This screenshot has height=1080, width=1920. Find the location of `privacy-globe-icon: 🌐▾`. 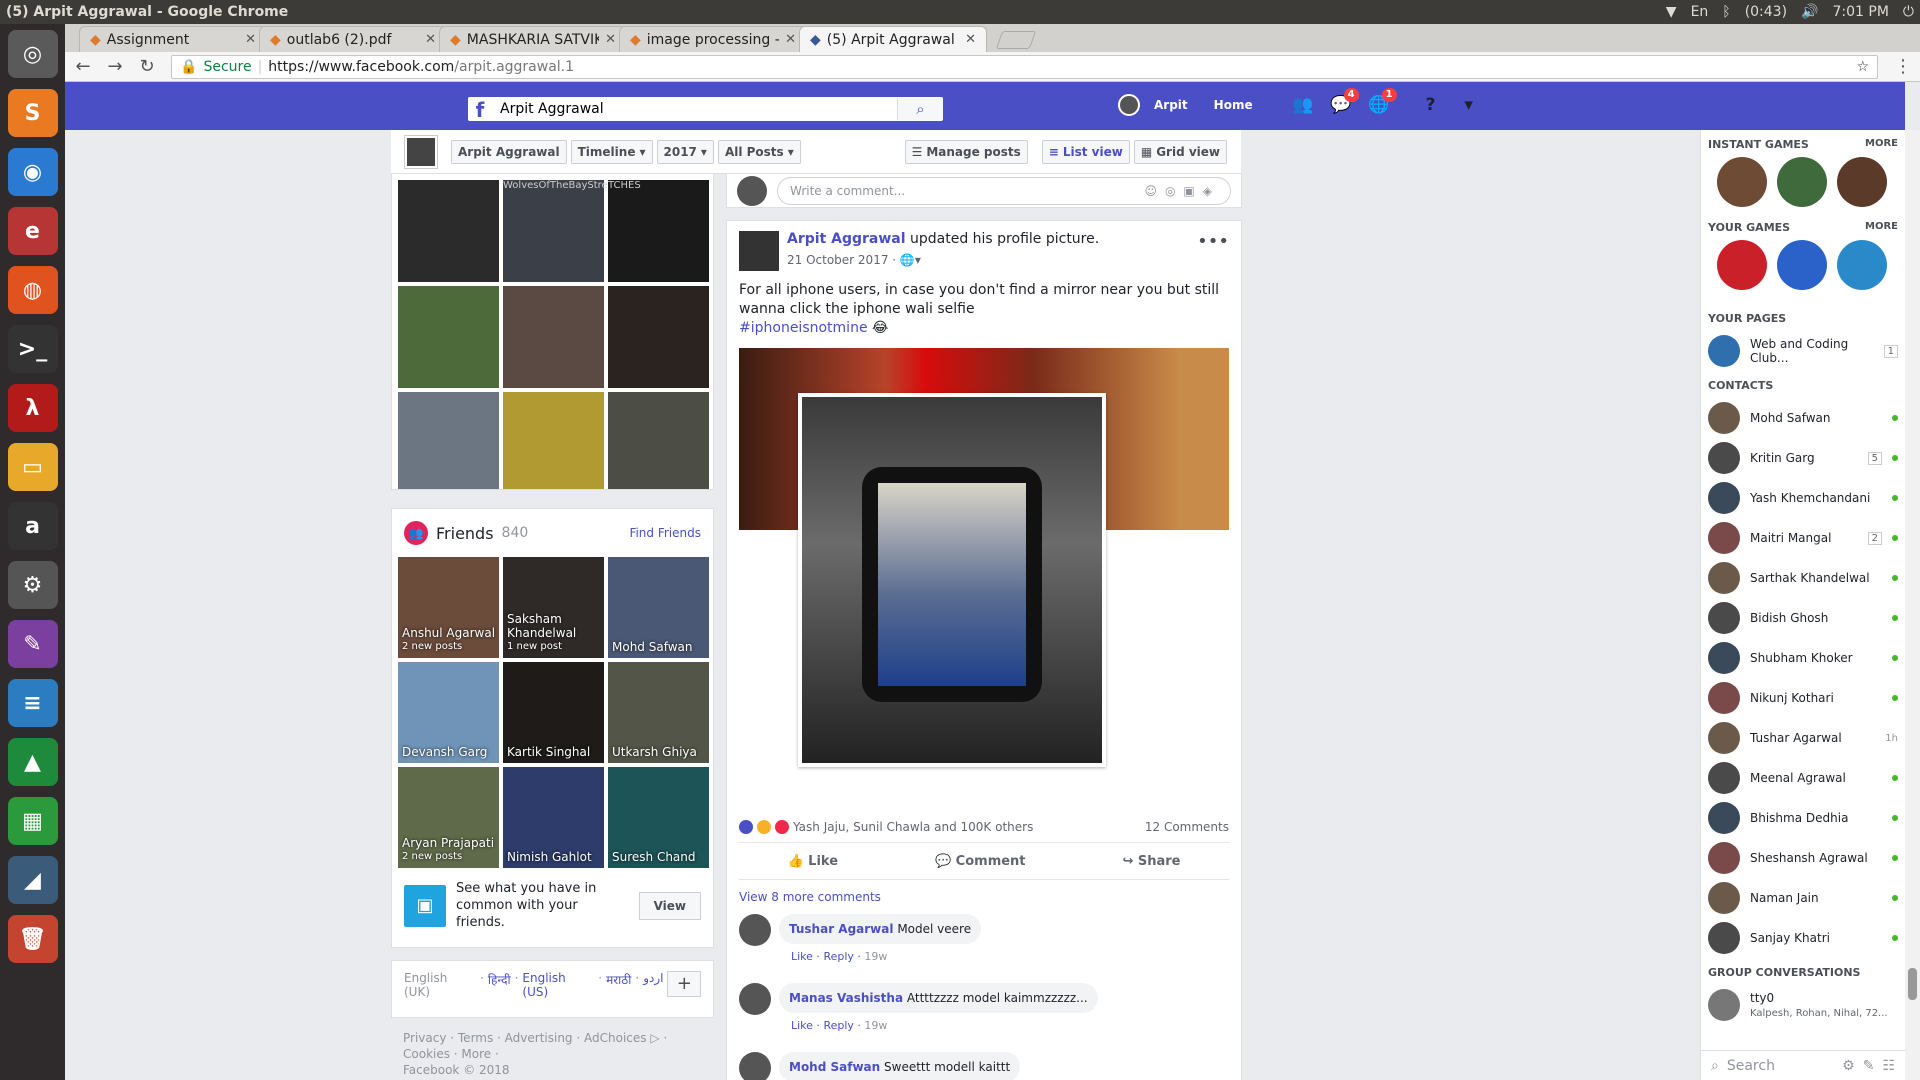

privacy-globe-icon: 🌐▾ is located at coordinates (910, 260).